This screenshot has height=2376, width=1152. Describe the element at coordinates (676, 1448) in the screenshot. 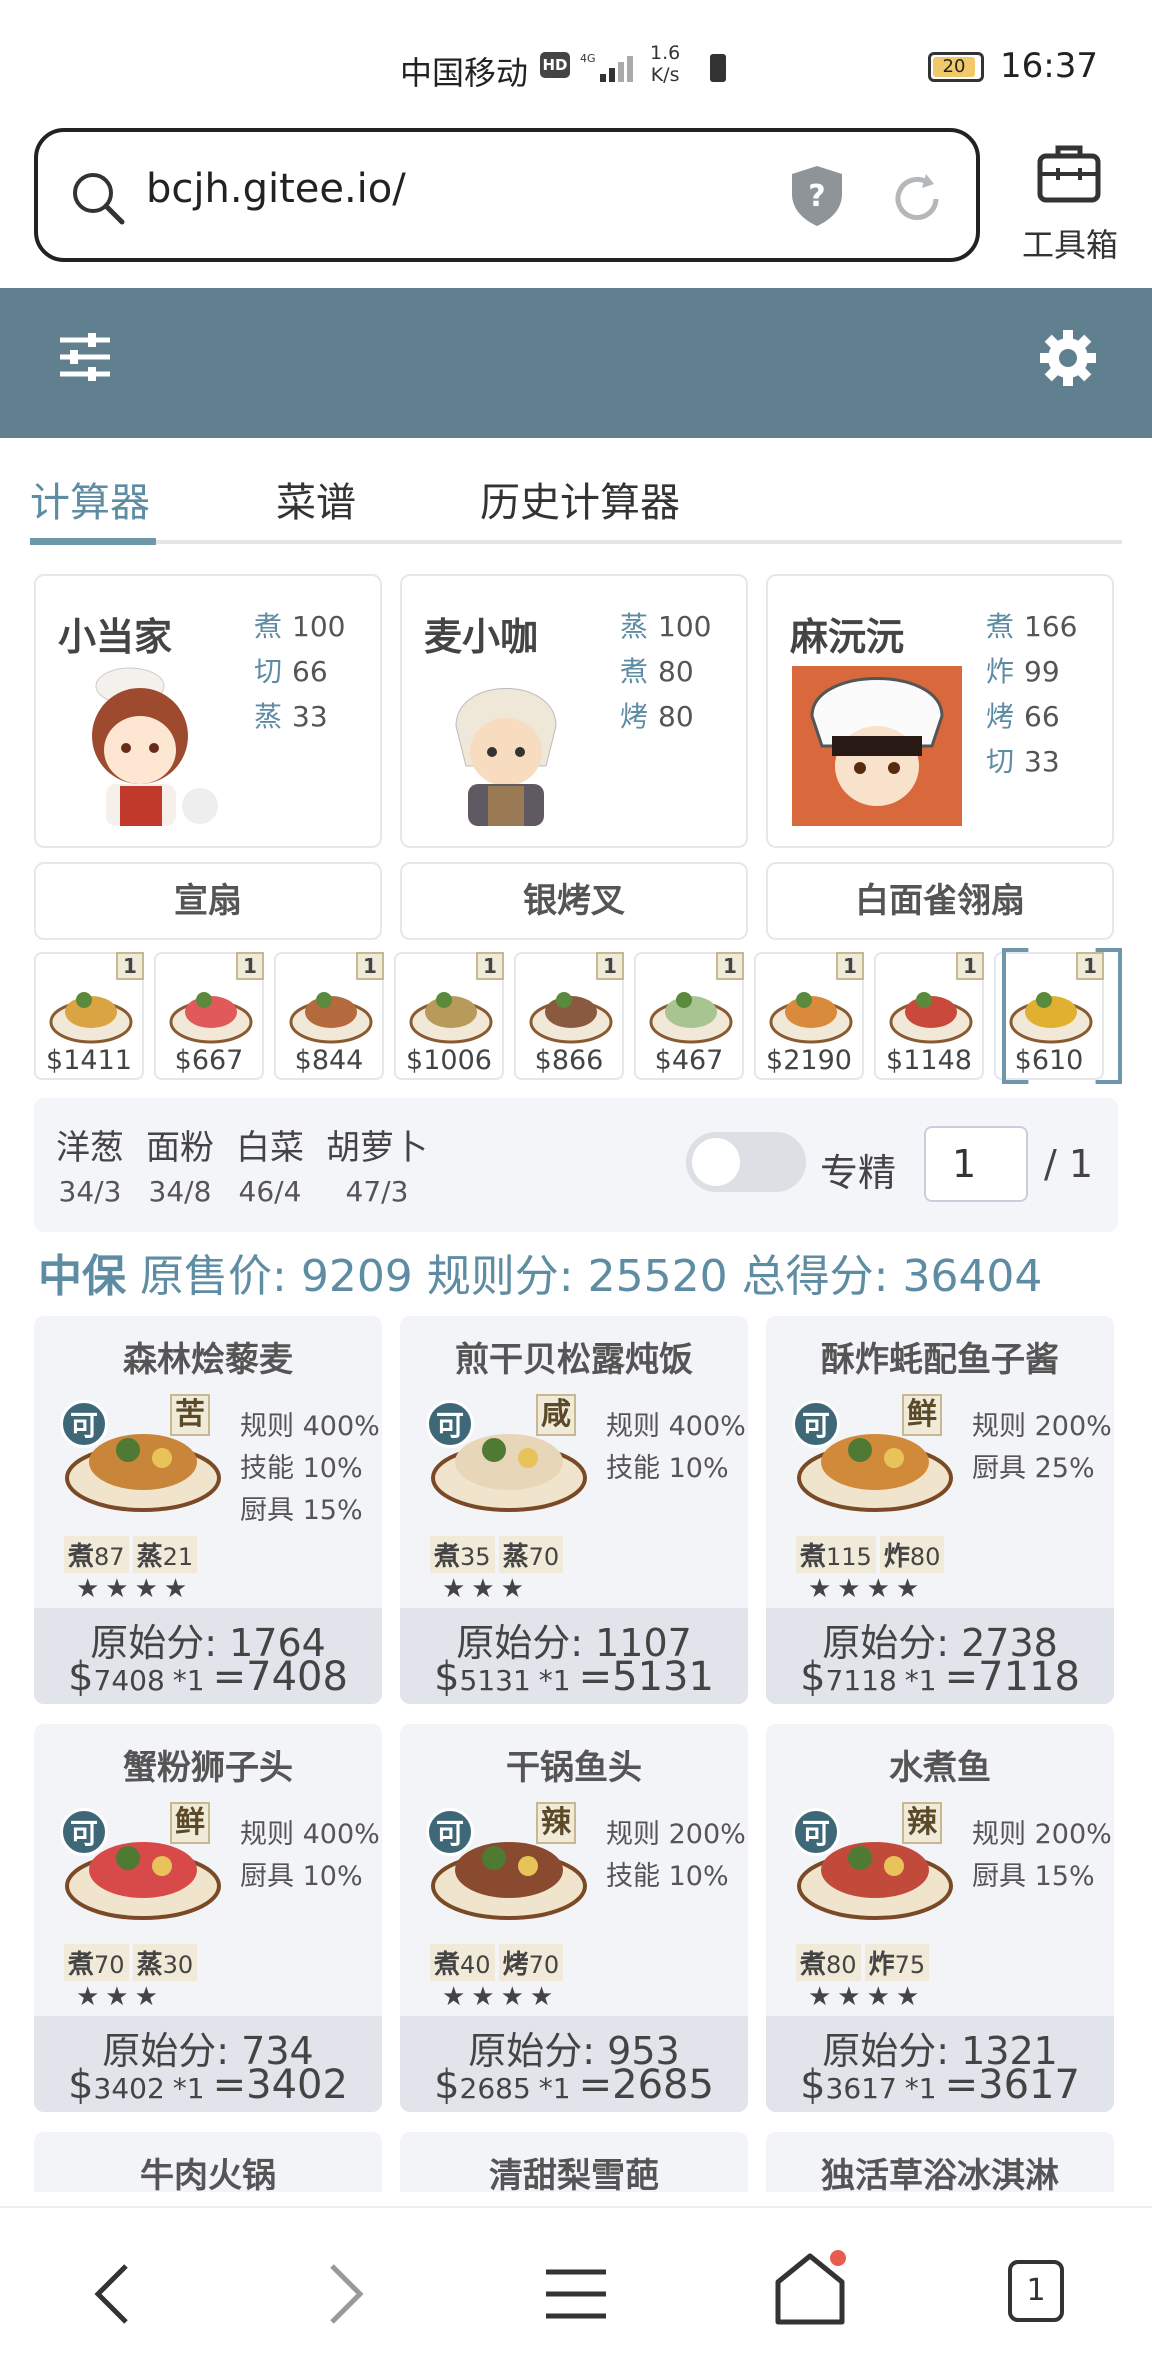

I see `bonus-rules: 规则 400% 技能 10%` at that location.